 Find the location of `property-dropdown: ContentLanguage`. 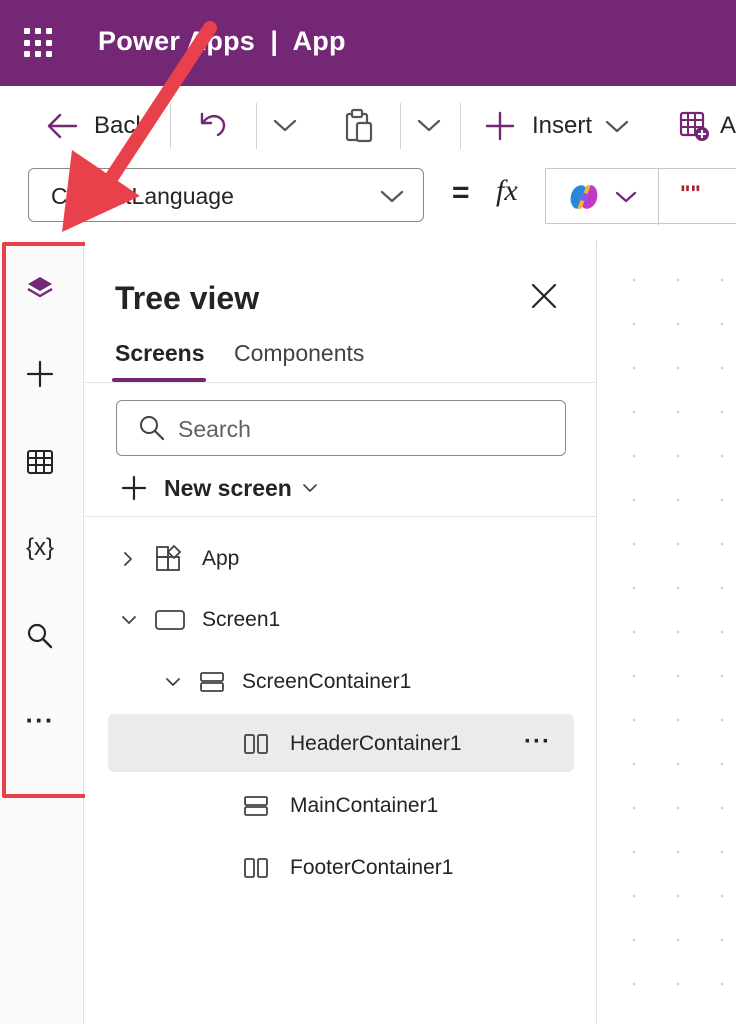

property-dropdown: ContentLanguage is located at coordinates (226, 195).